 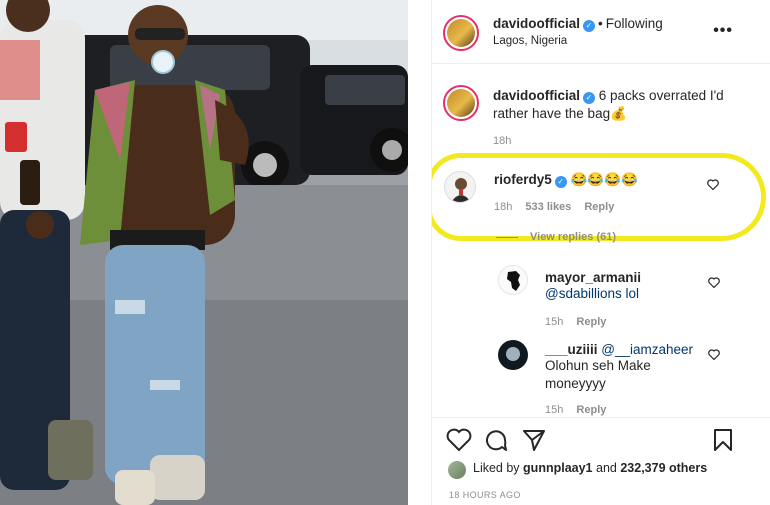 I want to click on author-username: davidoofficial, so click(x=536, y=23).